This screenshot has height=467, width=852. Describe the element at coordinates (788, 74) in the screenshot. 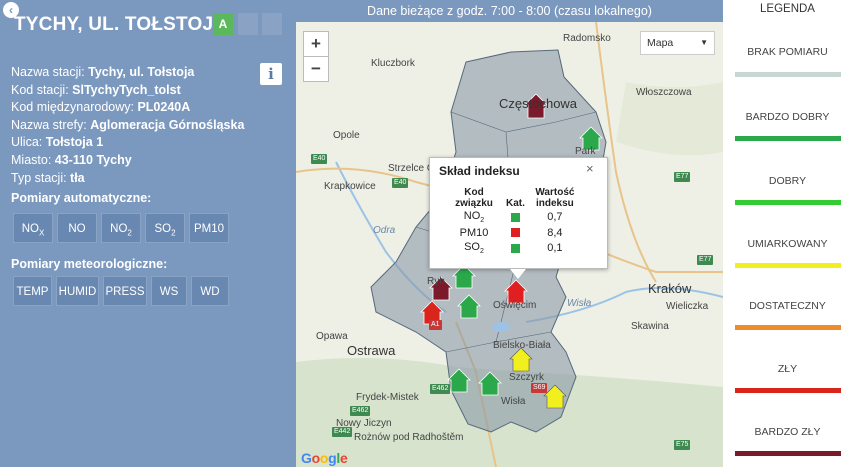

I see `legend-bar-no-data` at that location.